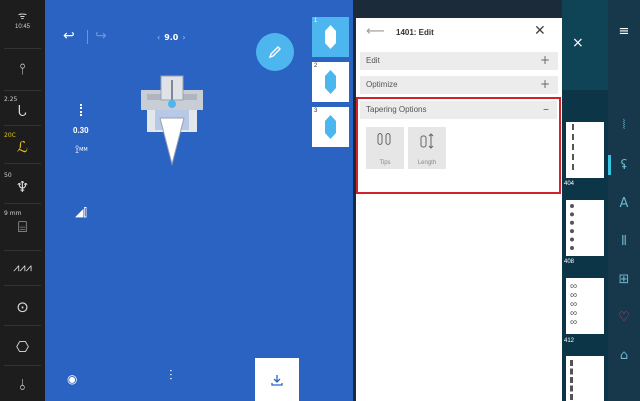 The width and height of the screenshot is (640, 401). I want to click on unit-label: MM, so click(83, 150).